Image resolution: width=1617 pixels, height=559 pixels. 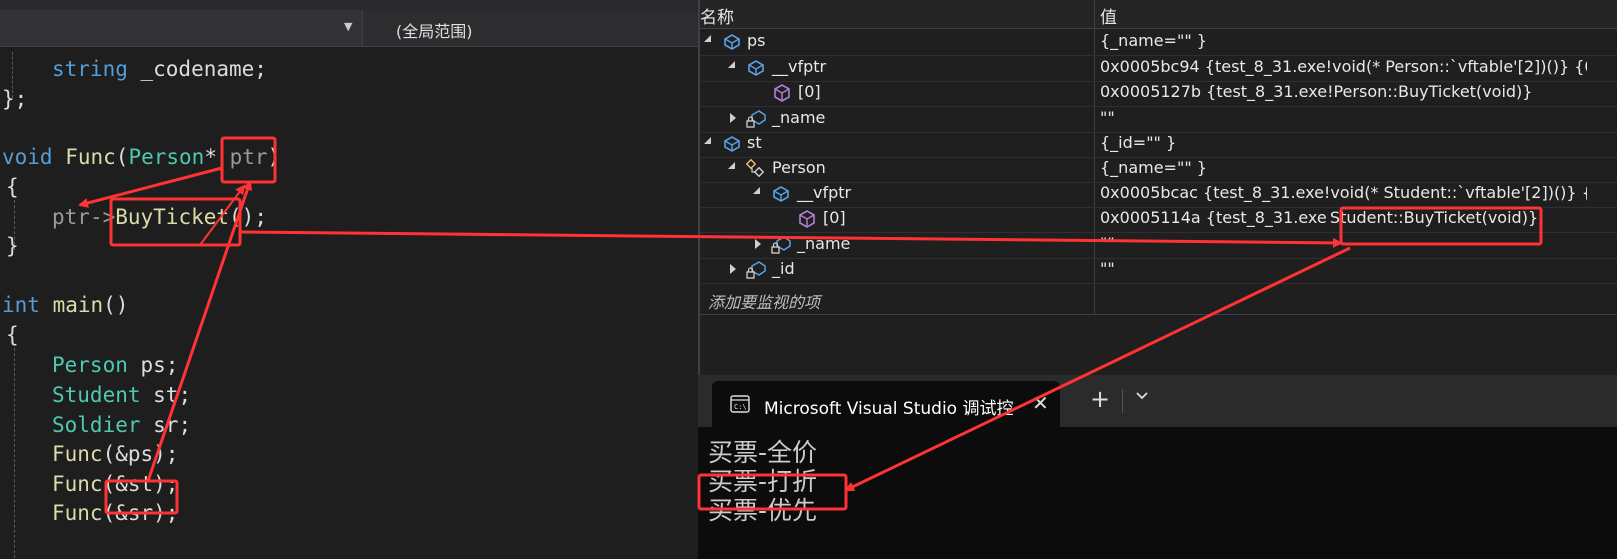 I want to click on svg-text: C:\, so click(x=740, y=407).